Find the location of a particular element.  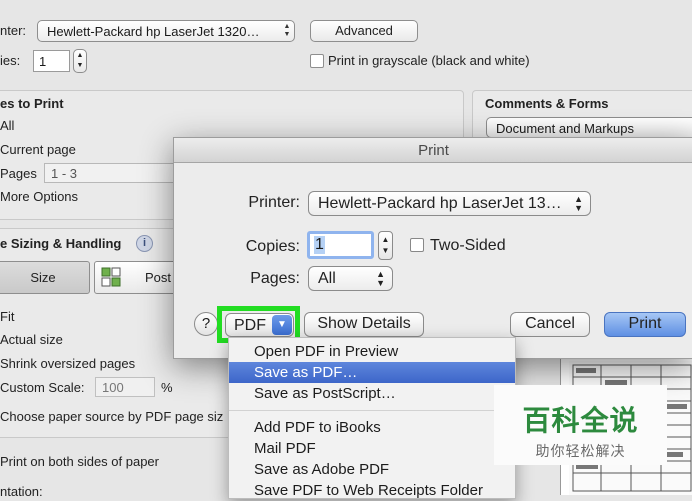

page-sizing-heading: e Sizing & Handling is located at coordinates (61, 243).